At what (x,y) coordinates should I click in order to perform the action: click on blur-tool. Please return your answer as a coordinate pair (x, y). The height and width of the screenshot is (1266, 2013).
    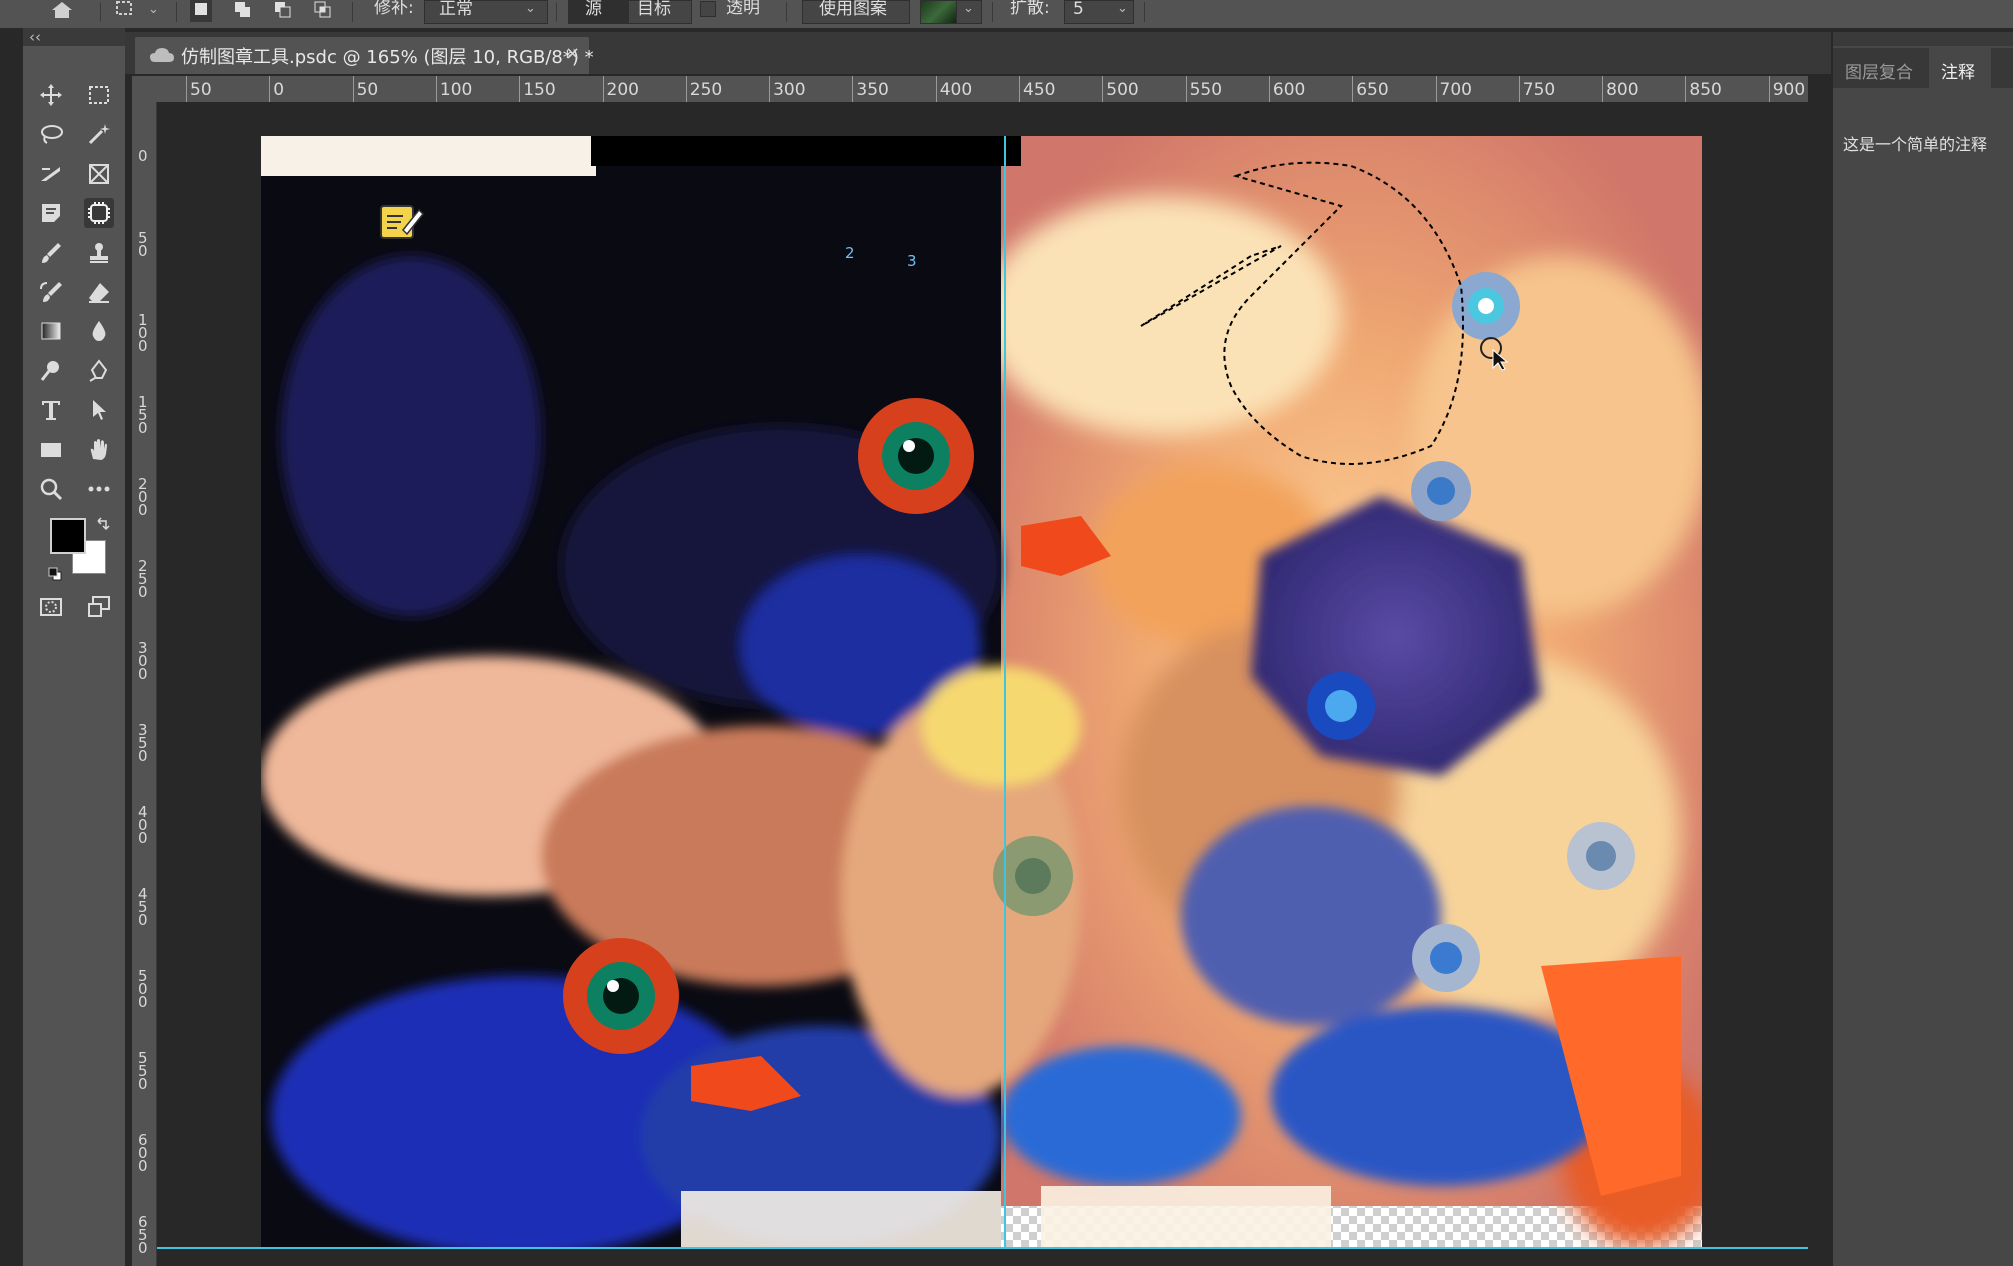
    Looking at the image, I should click on (99, 331).